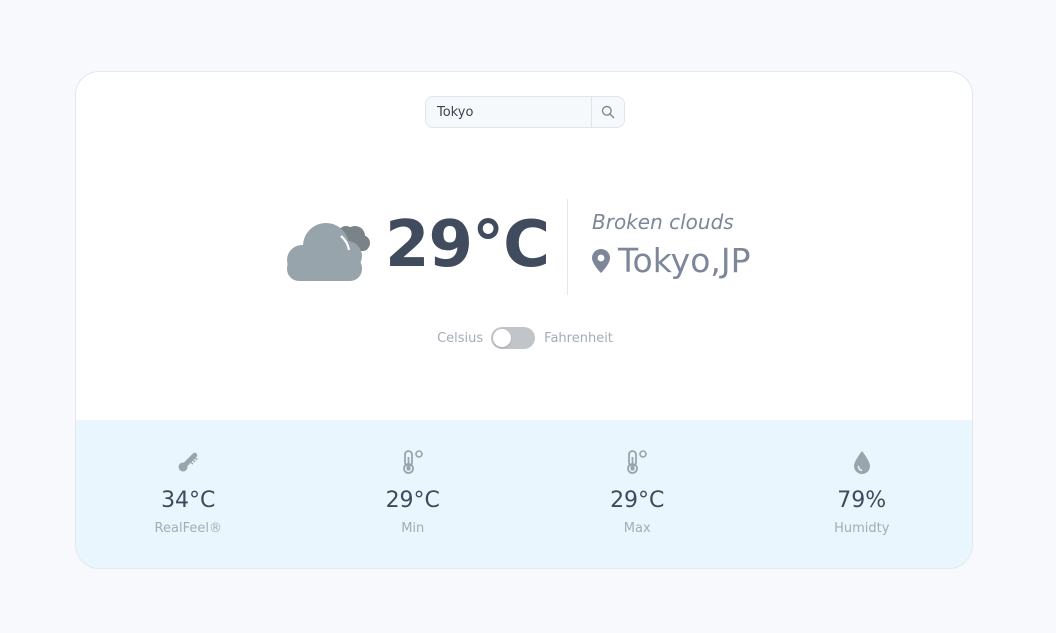 The width and height of the screenshot is (1056, 633). I want to click on stat-humidity: 79% Humidty, so click(861, 494).